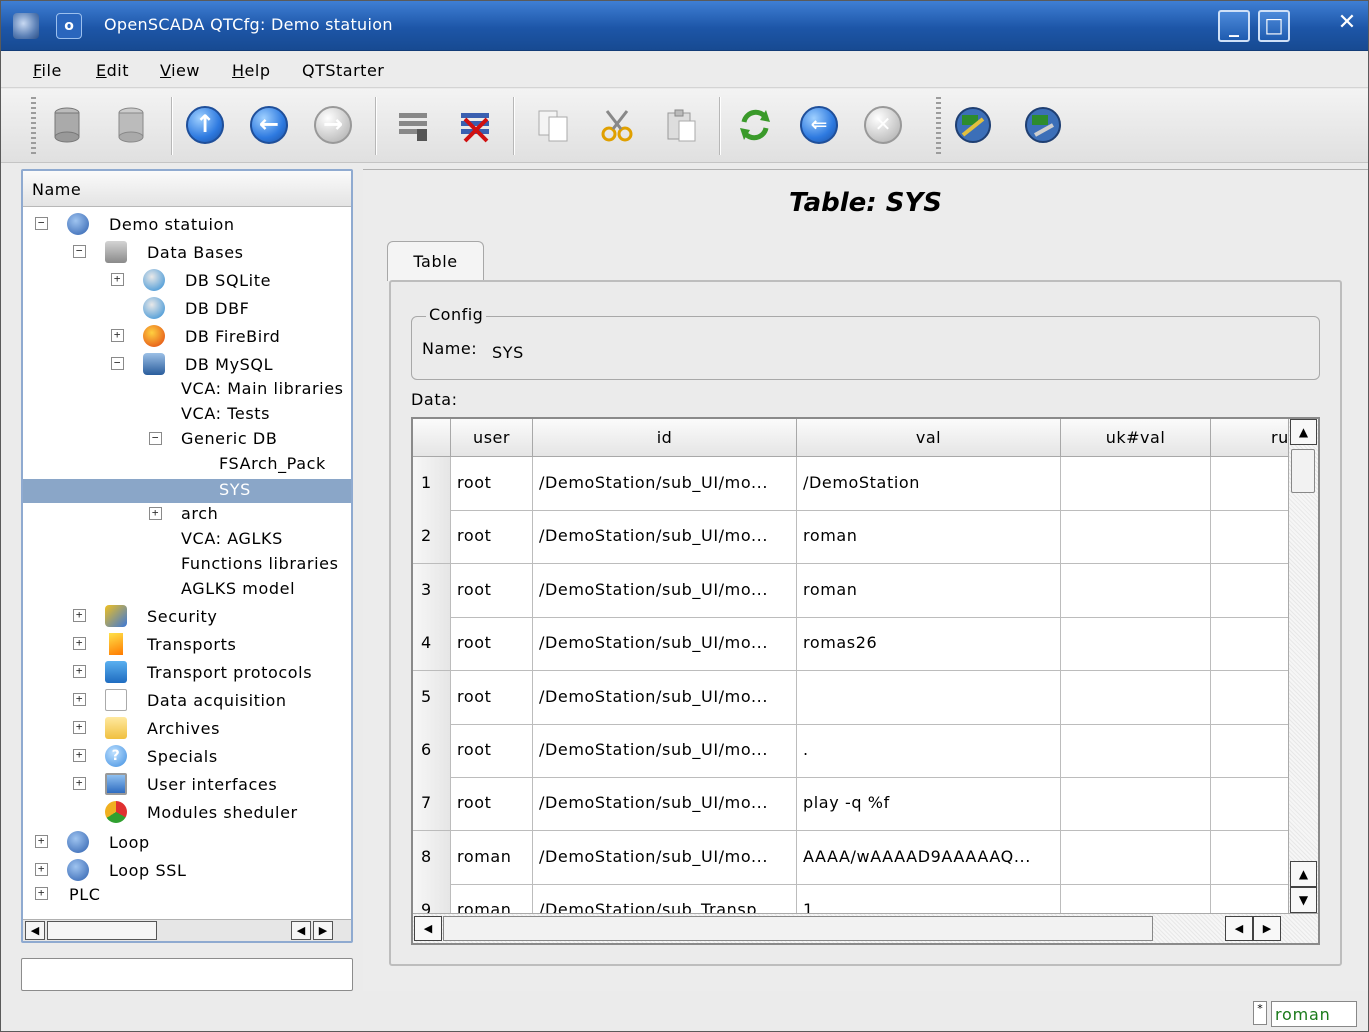 This screenshot has width=1369, height=1032. I want to click on tree-status-field, so click(187, 974).